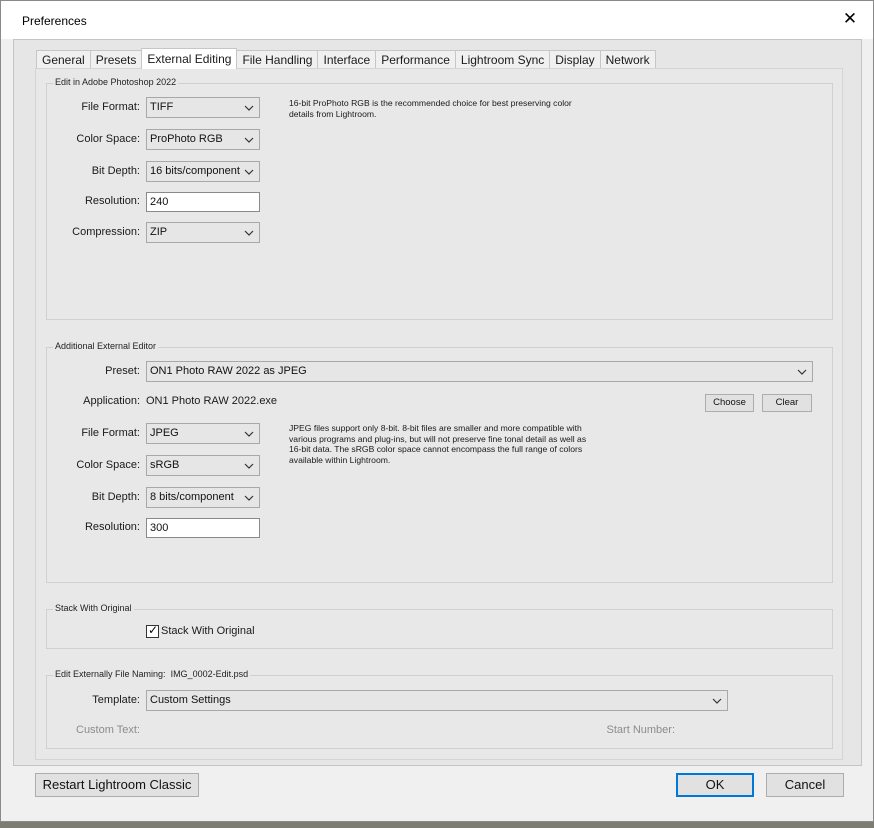 The width and height of the screenshot is (874, 828). Describe the element at coordinates (203, 433) in the screenshot. I see `ae-file-format-select: JPEG` at that location.